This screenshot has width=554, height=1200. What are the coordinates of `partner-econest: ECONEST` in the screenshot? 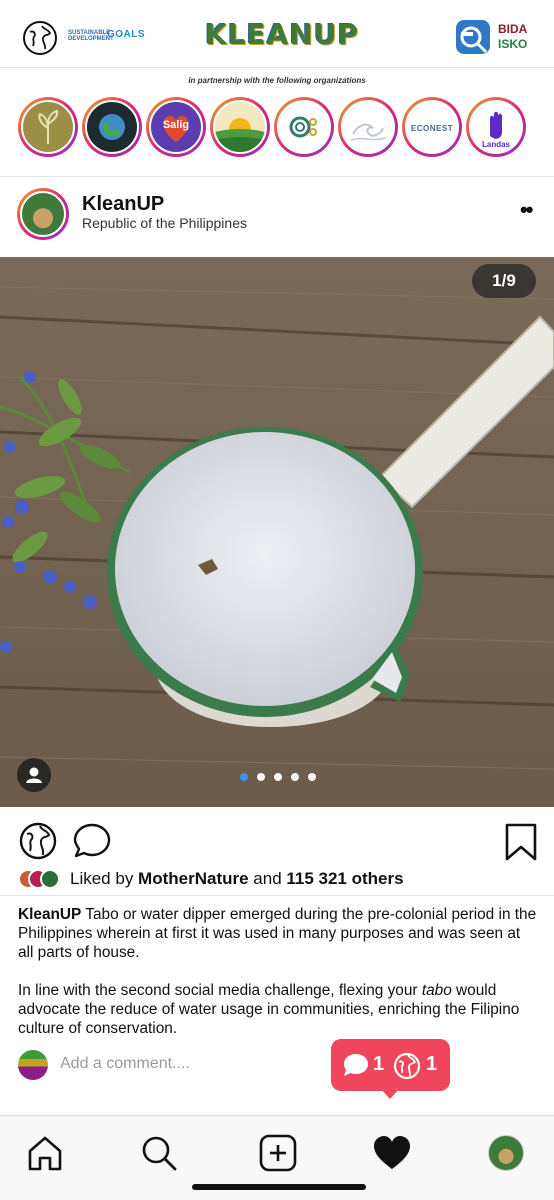 It's located at (432, 127).